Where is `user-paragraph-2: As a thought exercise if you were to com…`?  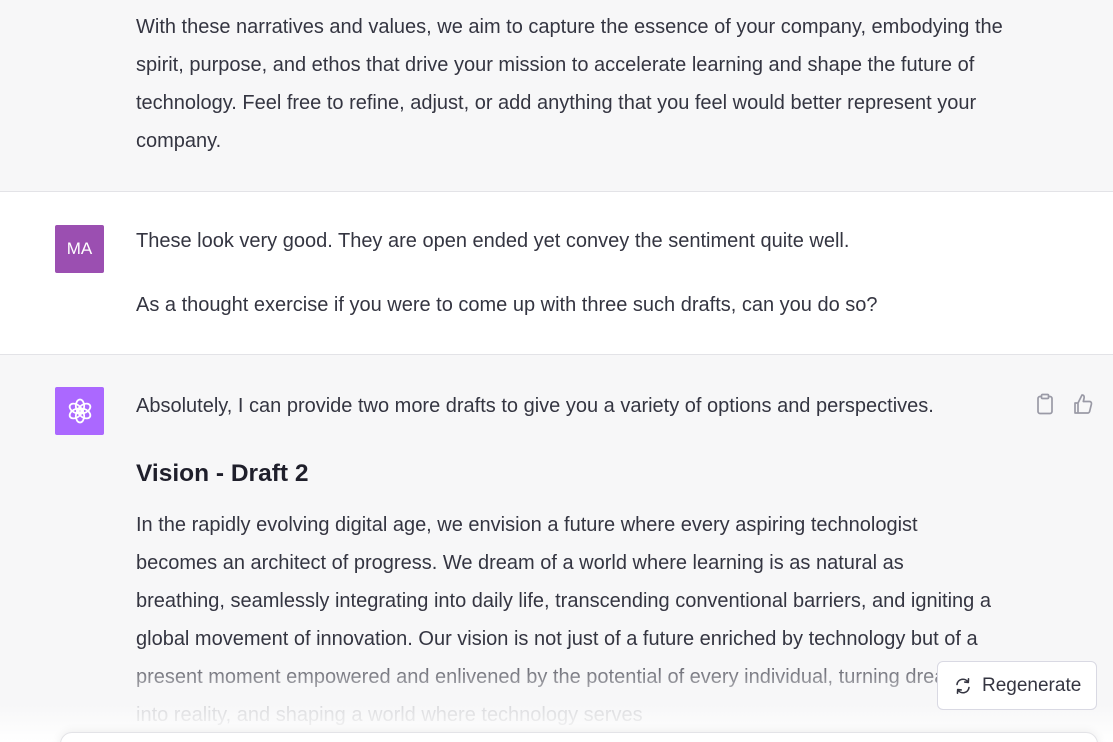 user-paragraph-2: As a thought exercise if you were to com… is located at coordinates (507, 305).